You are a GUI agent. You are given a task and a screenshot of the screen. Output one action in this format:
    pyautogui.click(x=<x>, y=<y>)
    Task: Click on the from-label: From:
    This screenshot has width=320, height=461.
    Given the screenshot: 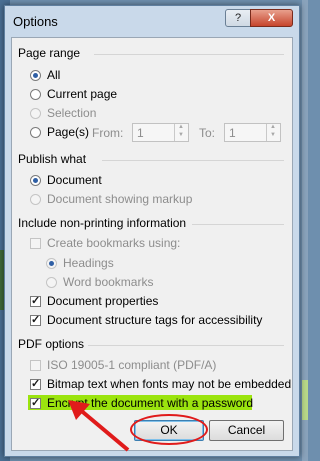 What is the action you would take?
    pyautogui.click(x=108, y=133)
    